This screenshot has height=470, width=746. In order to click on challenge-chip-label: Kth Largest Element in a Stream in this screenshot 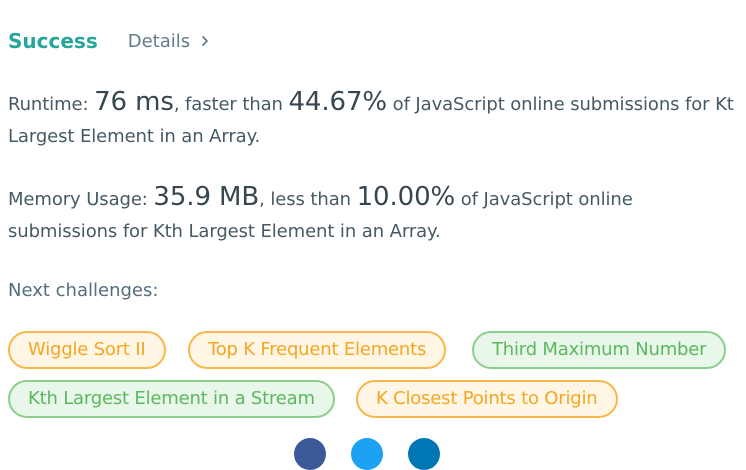, I will do `click(171, 398)`.